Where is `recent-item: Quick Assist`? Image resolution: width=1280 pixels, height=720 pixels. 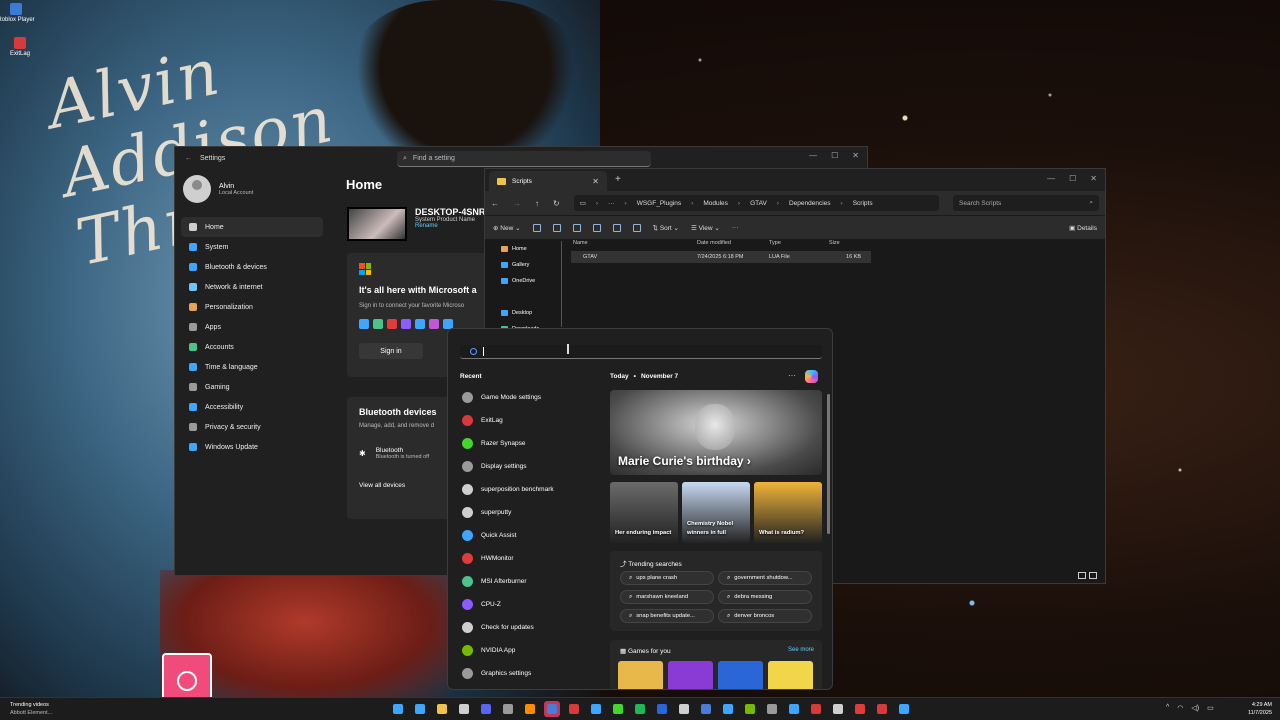
recent-item: Quick Assist is located at coordinates (532, 535).